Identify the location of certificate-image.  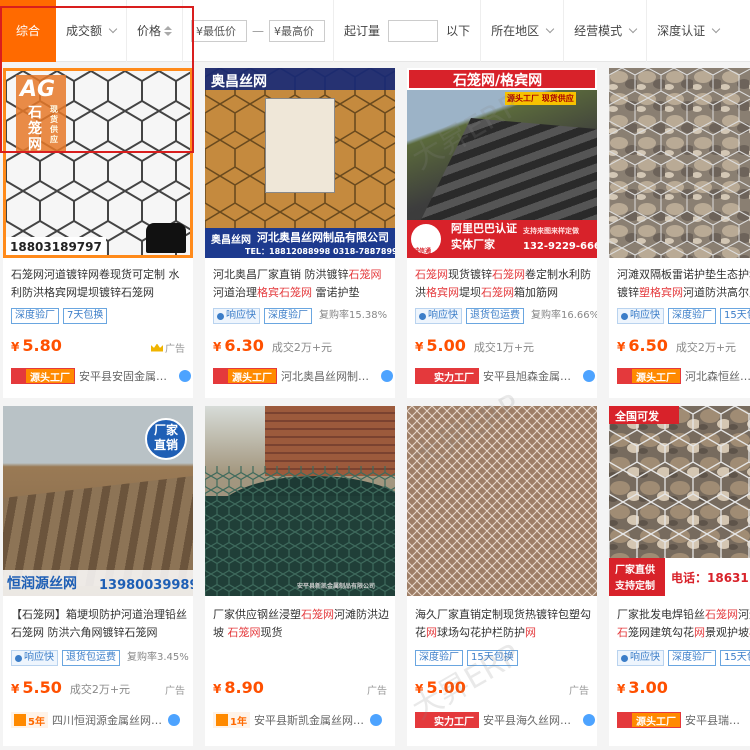
(300, 145).